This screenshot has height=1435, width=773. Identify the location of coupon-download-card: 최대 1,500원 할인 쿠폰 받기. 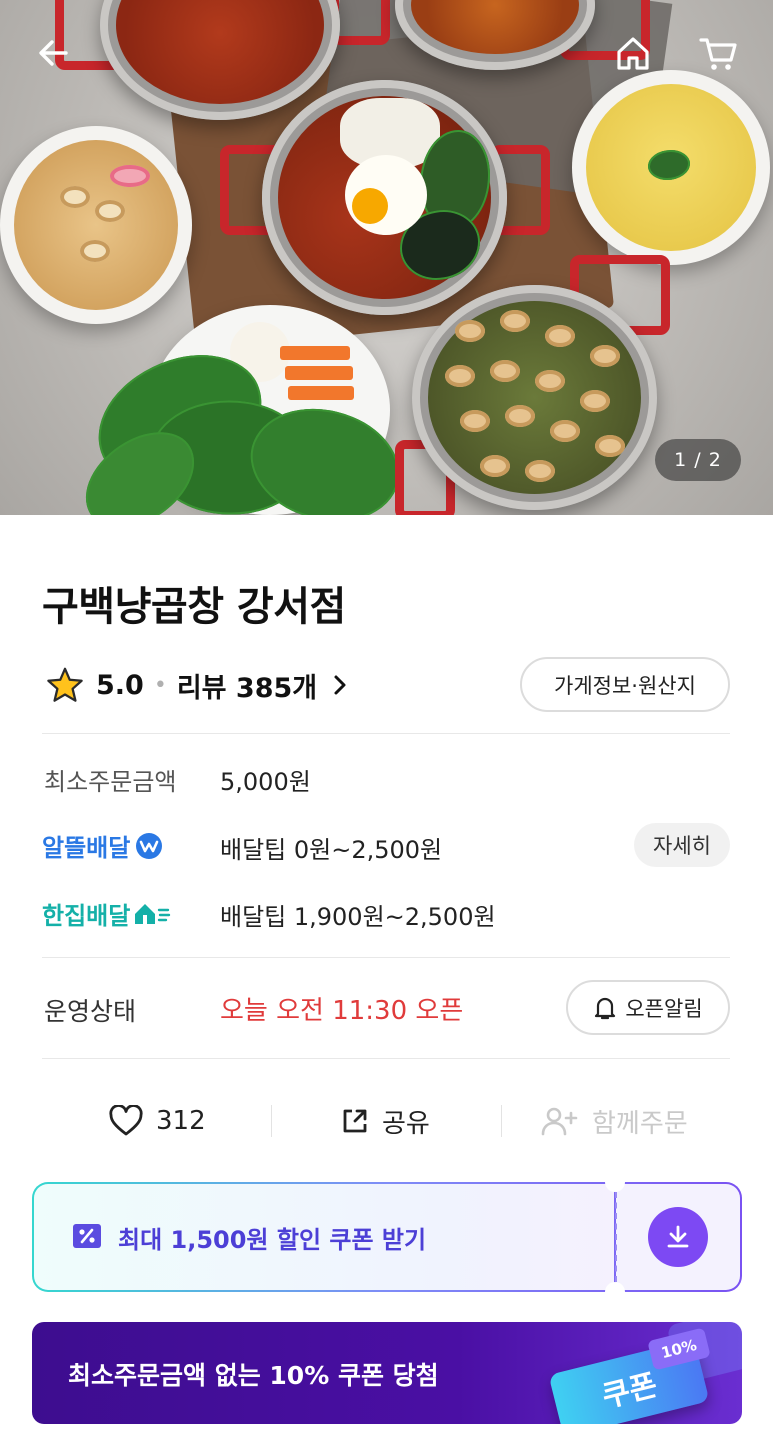
(387, 1237).